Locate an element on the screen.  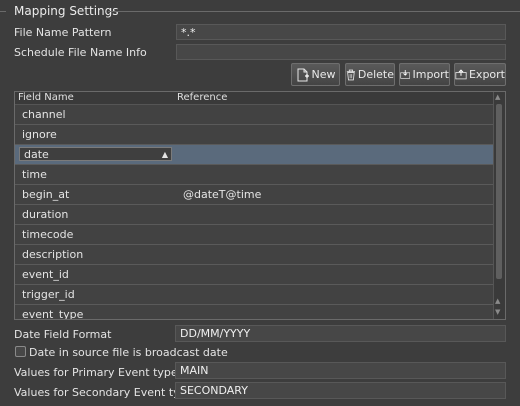
date-field-format-input: DD/MM/YYYY is located at coordinates (340, 333).